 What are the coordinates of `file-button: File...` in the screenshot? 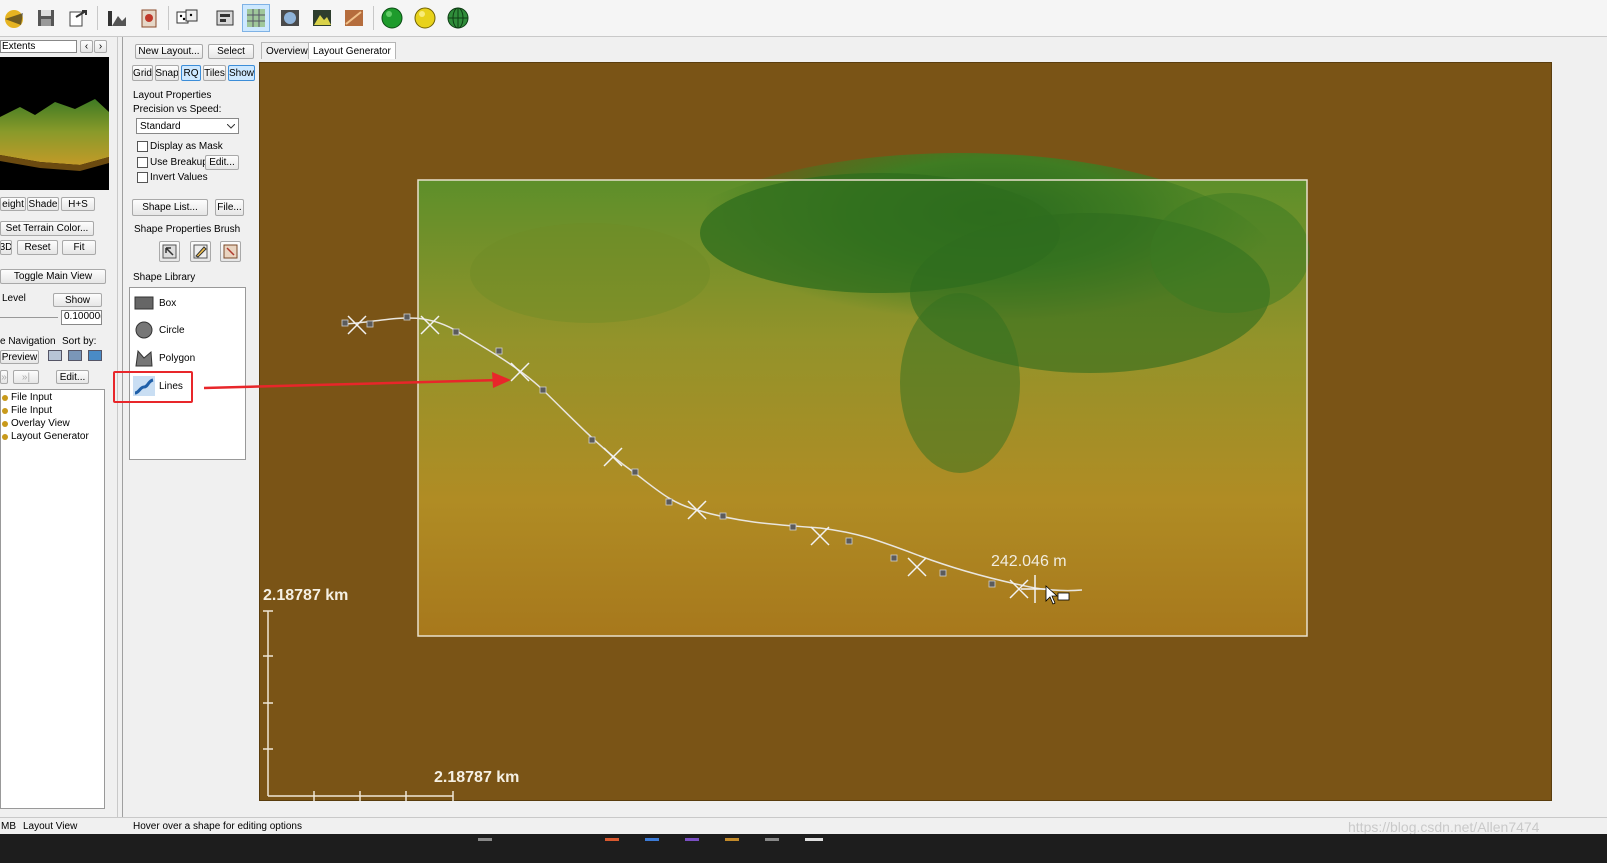 It's located at (229, 207).